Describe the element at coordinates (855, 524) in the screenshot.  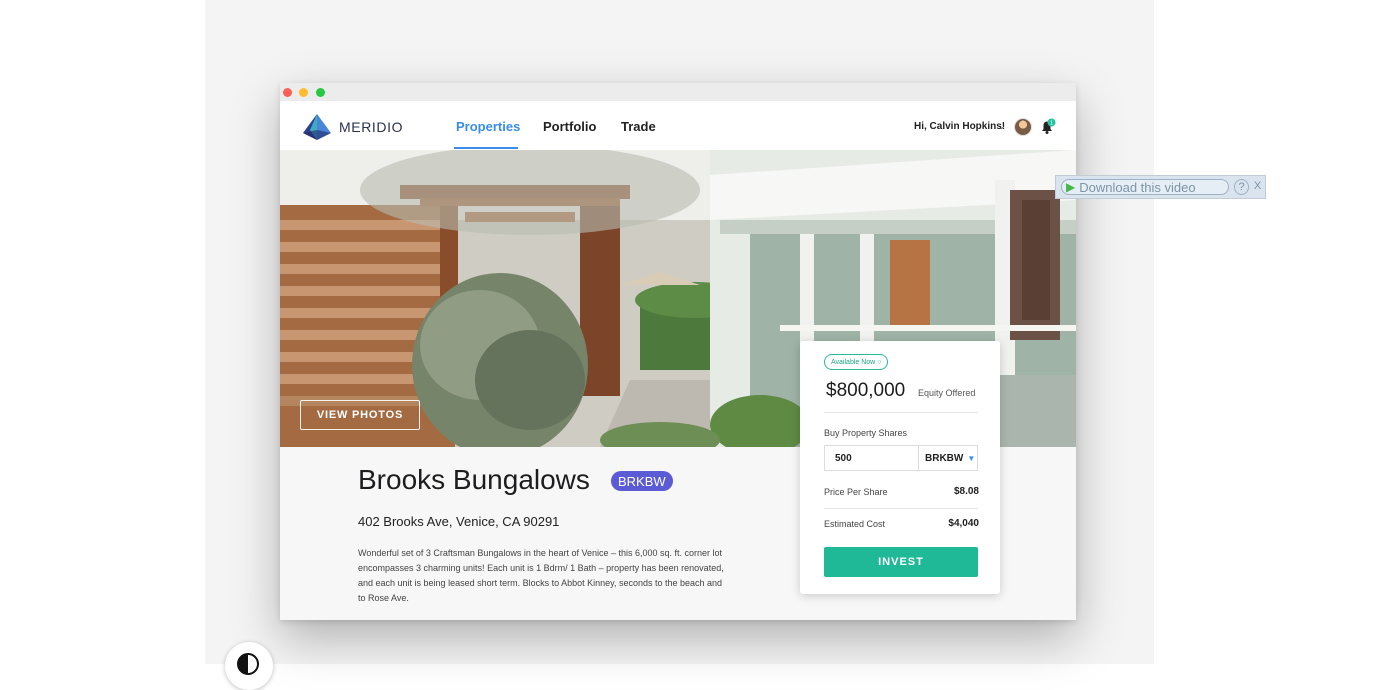
I see `estimated-cost-label: Estimated Cost` at that location.